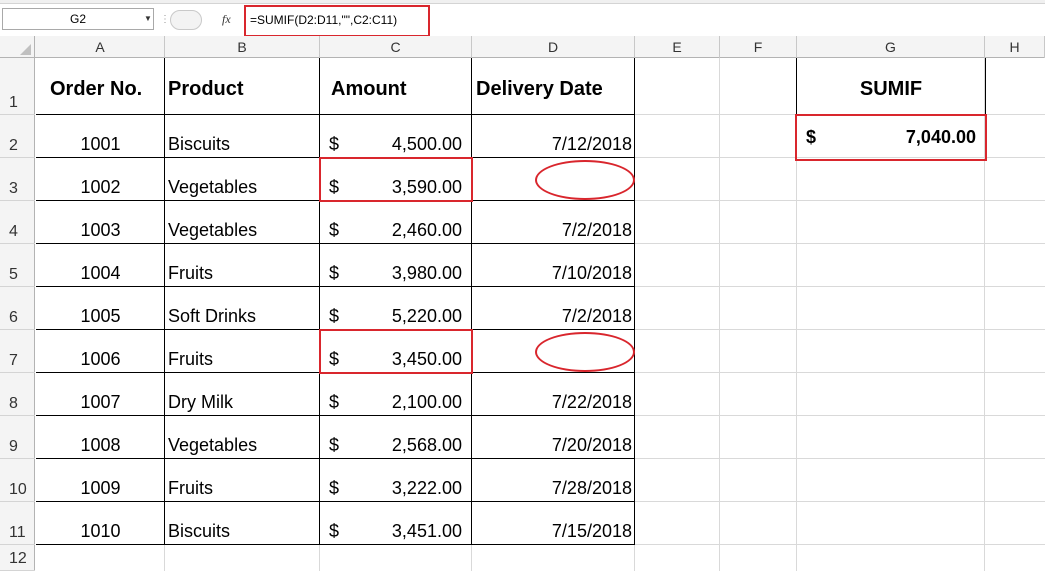 This screenshot has width=1045, height=571. What do you see at coordinates (426, 402) in the screenshot?
I see `amount-cell: 2,100.00` at bounding box center [426, 402].